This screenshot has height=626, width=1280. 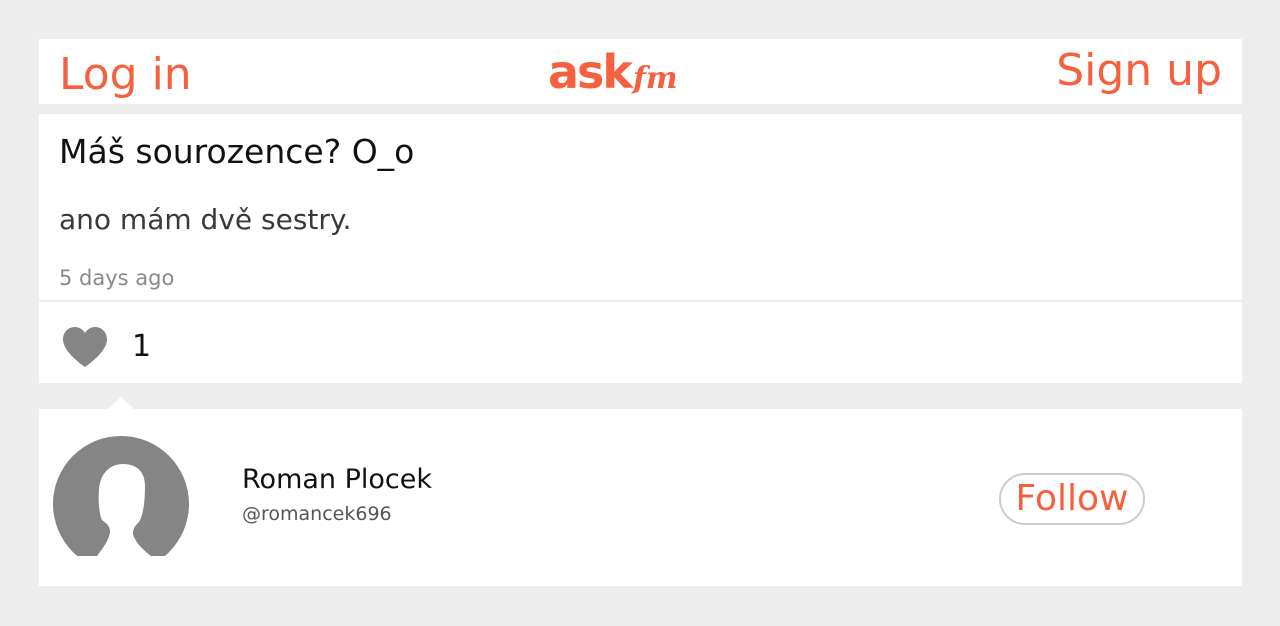 I want to click on top-bar: Log in ask fm Sign up, so click(x=640, y=71).